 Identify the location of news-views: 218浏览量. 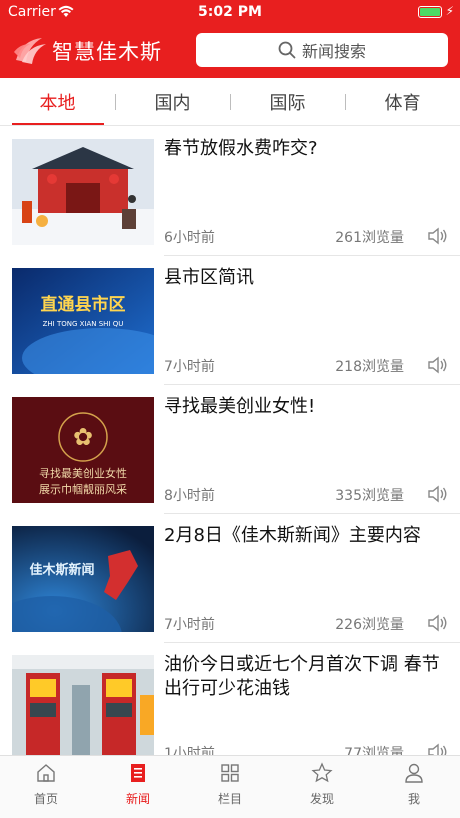
(369, 367).